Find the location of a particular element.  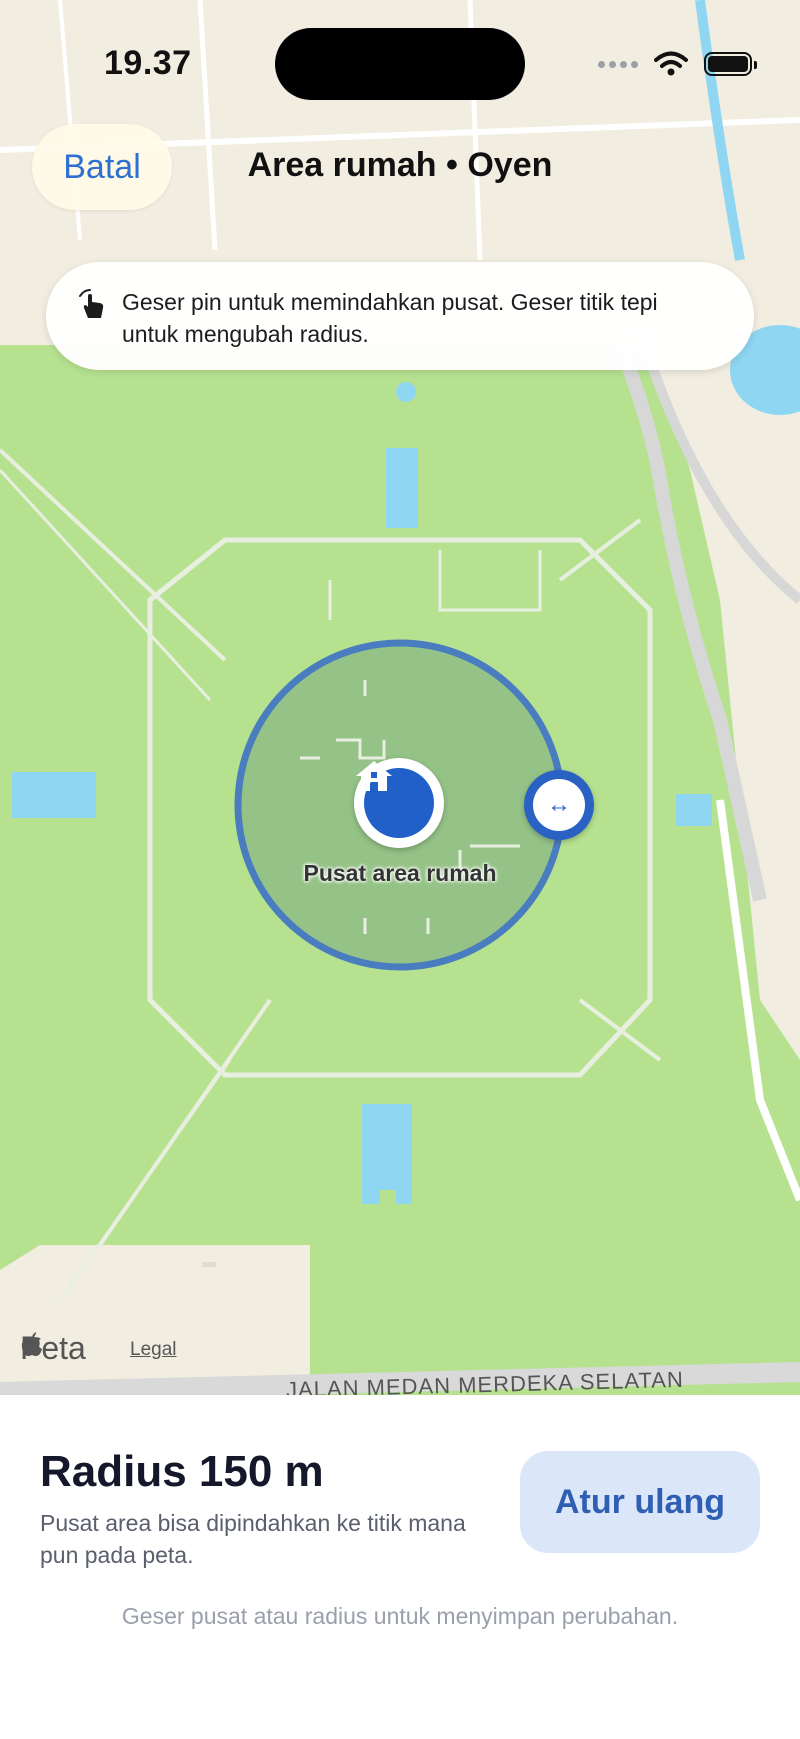

status-time: 19.37 is located at coordinates (148, 63).